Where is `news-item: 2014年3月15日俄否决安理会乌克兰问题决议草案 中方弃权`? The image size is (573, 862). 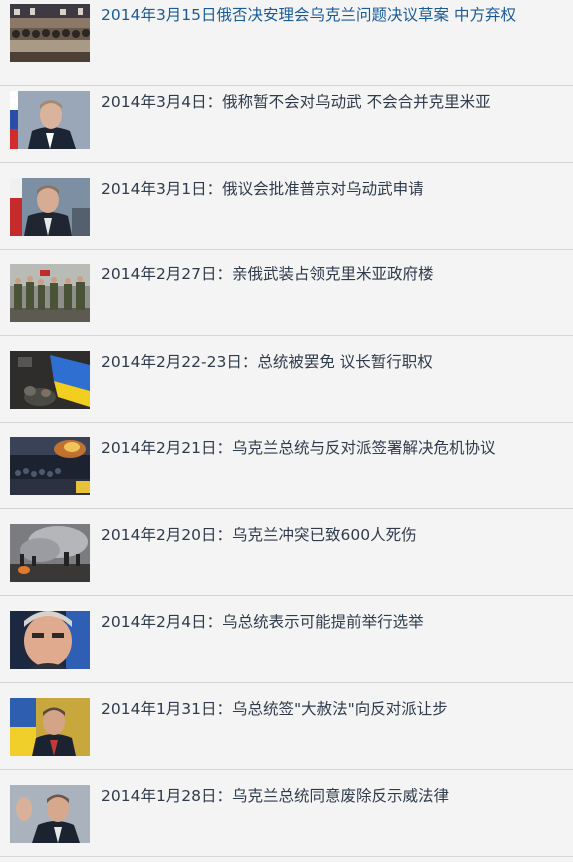
news-item: 2014年3月15日俄否决安理会乌克兰问题决议草案 中方弃权 is located at coordinates (286, 43).